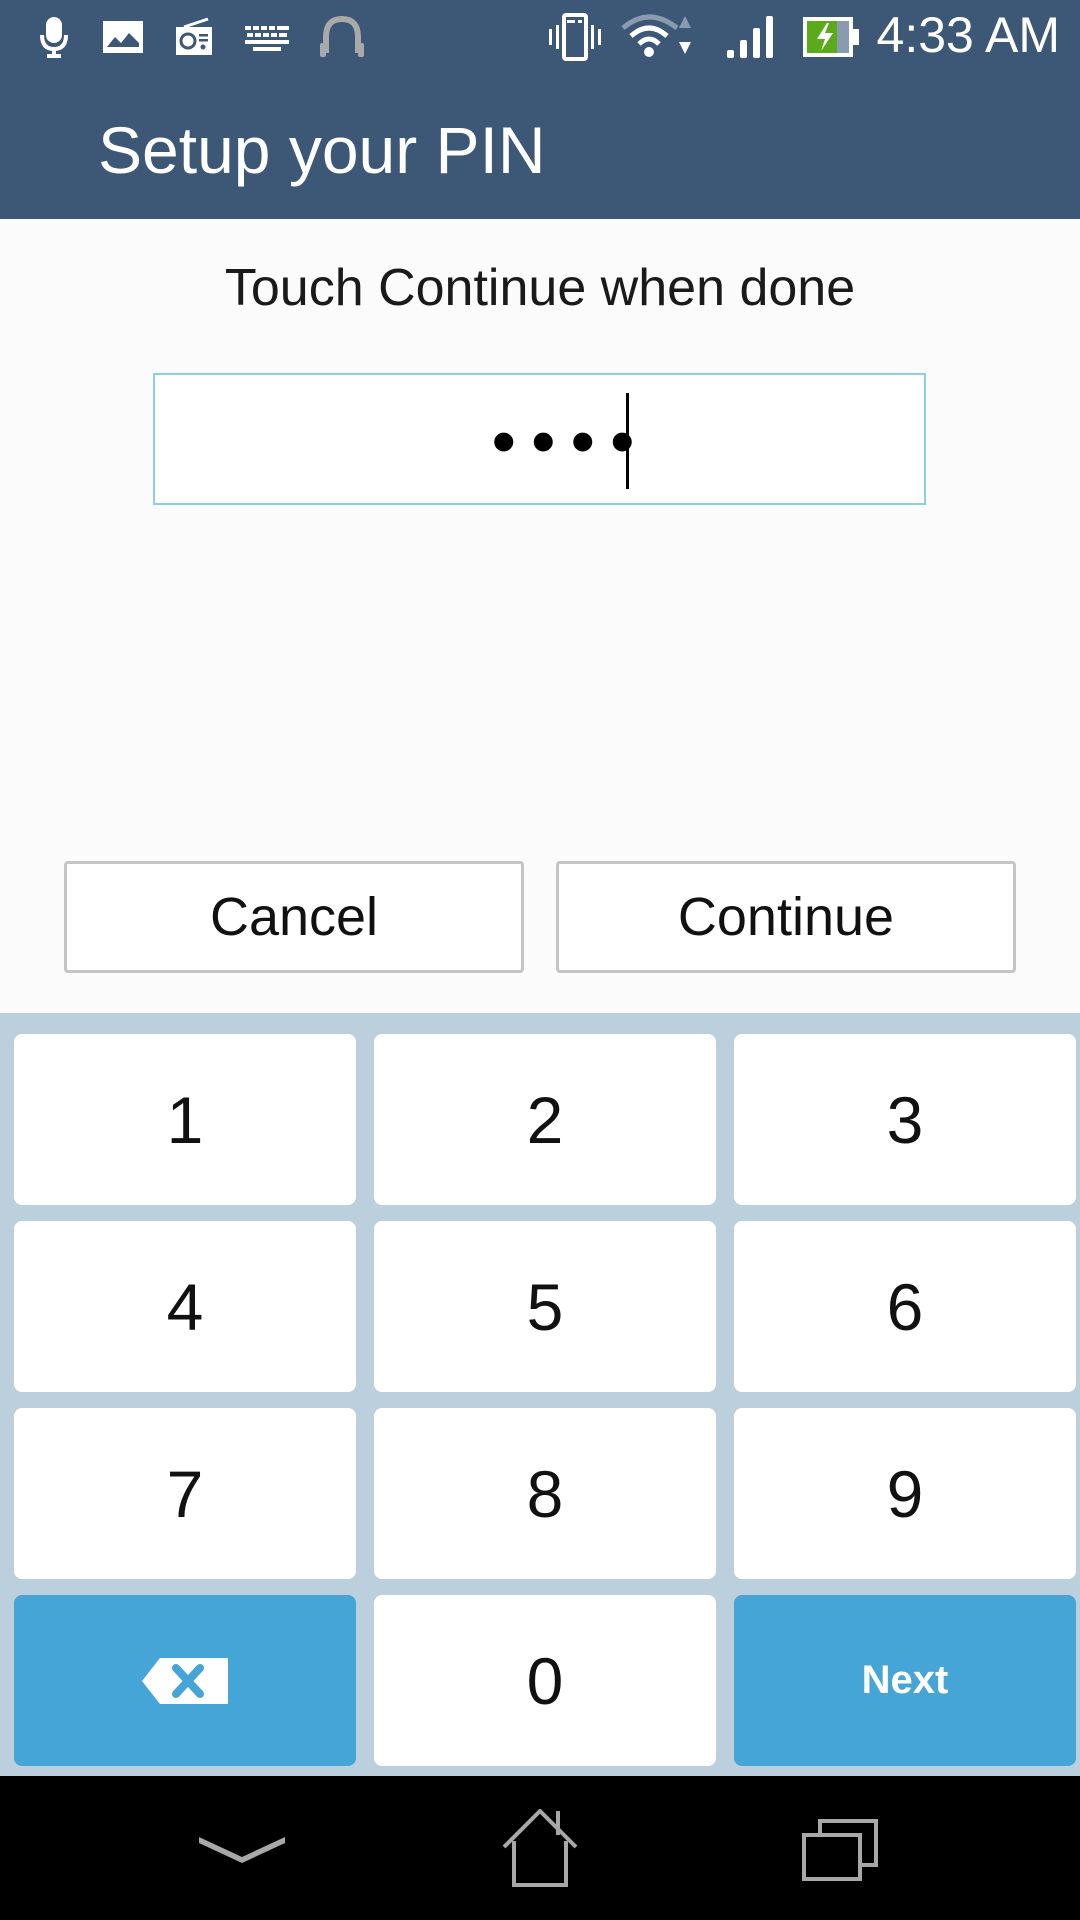  What do you see at coordinates (54, 37) in the screenshot?
I see `microphone-icon` at bounding box center [54, 37].